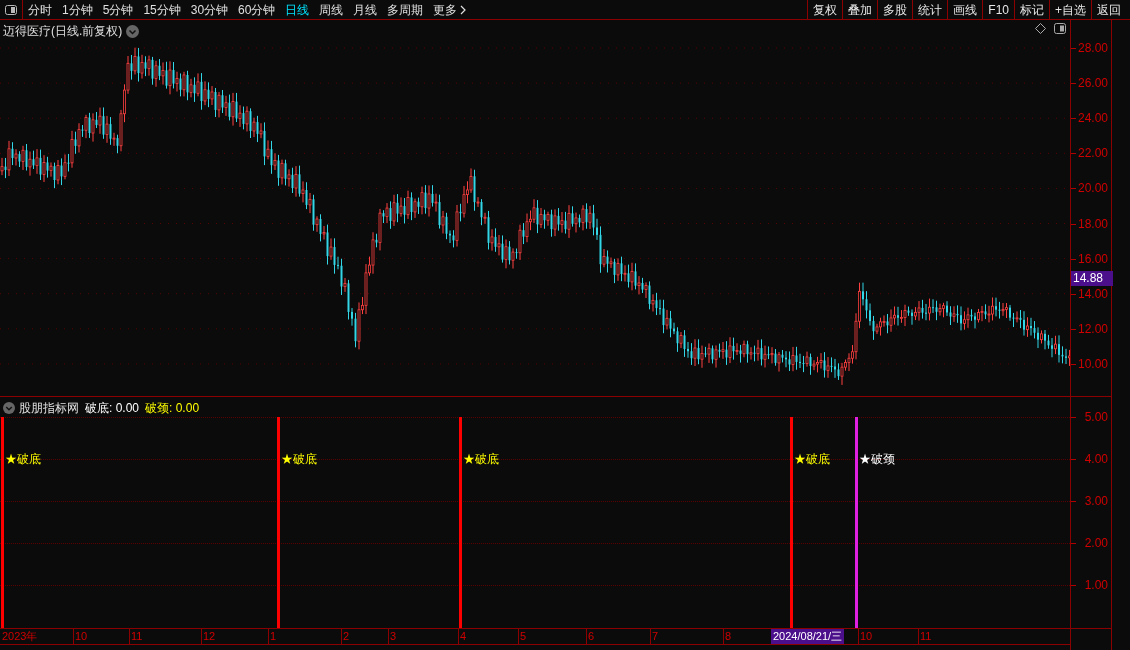  I want to click on toolbar-button: 叠加, so click(860, 10).